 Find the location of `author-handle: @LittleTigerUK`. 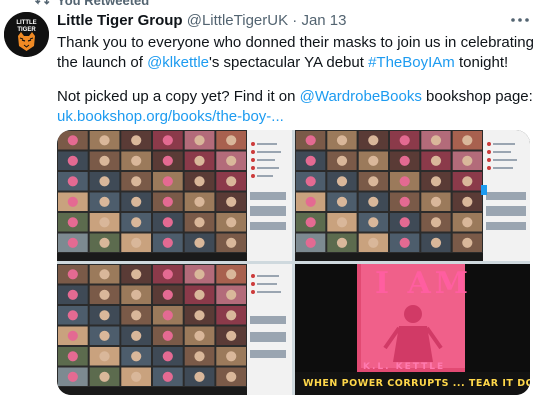

author-handle: @LittleTigerUK is located at coordinates (237, 20).